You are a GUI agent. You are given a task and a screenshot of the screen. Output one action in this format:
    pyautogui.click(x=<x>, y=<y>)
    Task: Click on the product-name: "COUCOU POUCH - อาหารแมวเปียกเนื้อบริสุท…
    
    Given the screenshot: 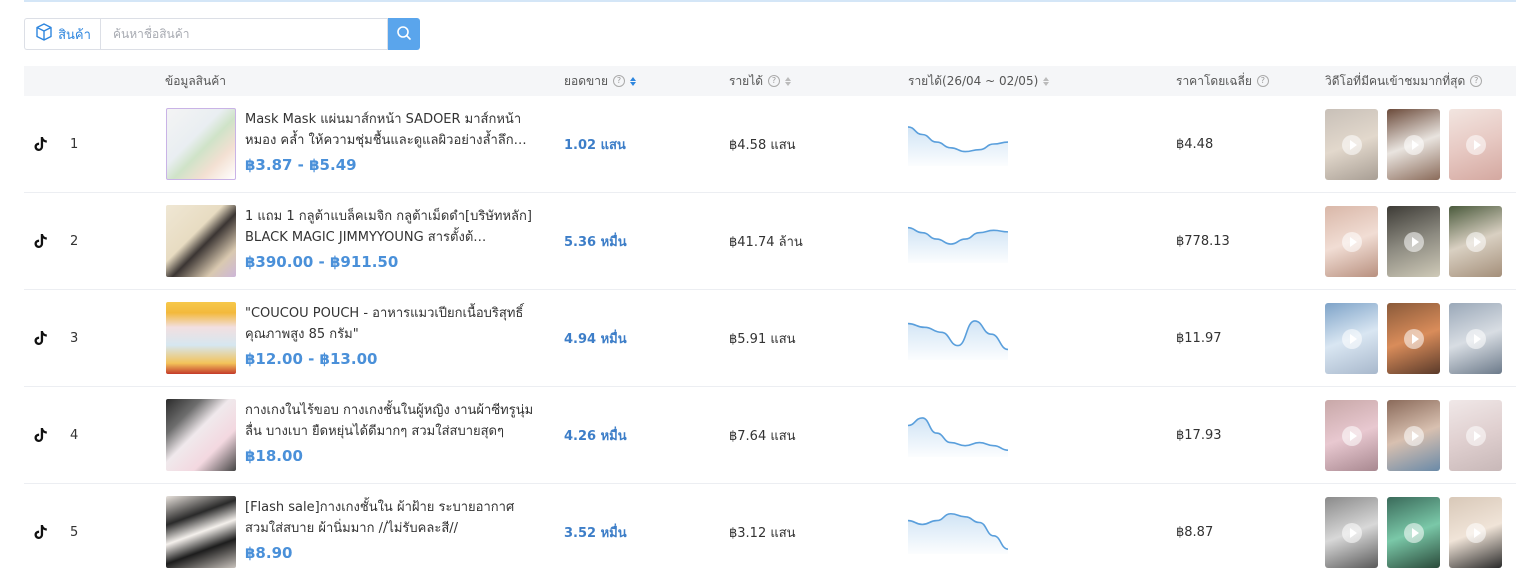 What is the action you would take?
    pyautogui.click(x=390, y=324)
    